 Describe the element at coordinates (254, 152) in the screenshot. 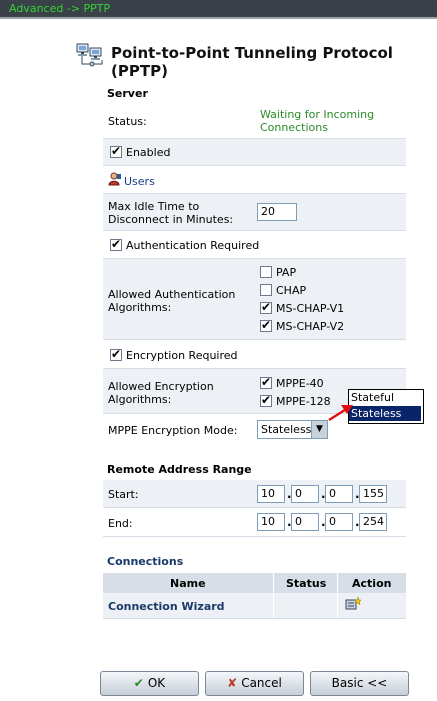

I see `enabled-row: Enabled` at that location.